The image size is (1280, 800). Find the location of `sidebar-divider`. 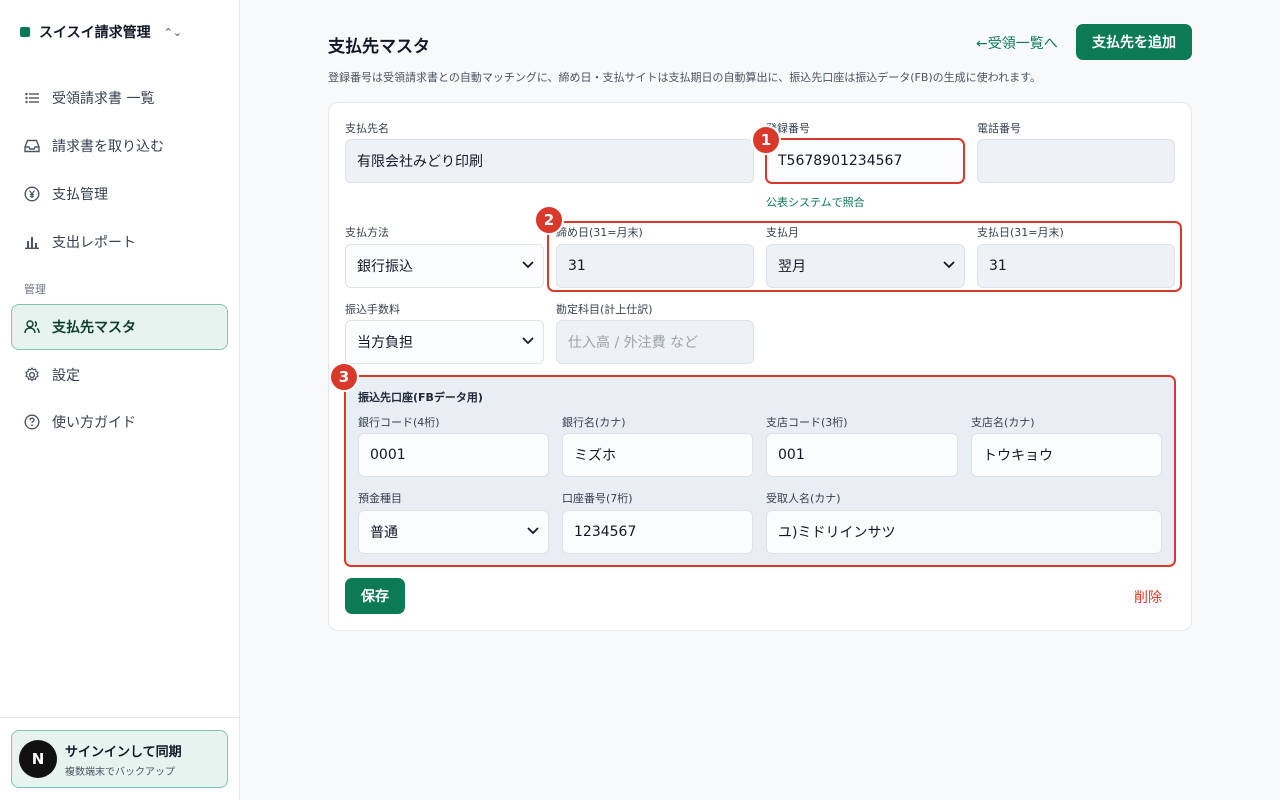

sidebar-divider is located at coordinates (120, 717).